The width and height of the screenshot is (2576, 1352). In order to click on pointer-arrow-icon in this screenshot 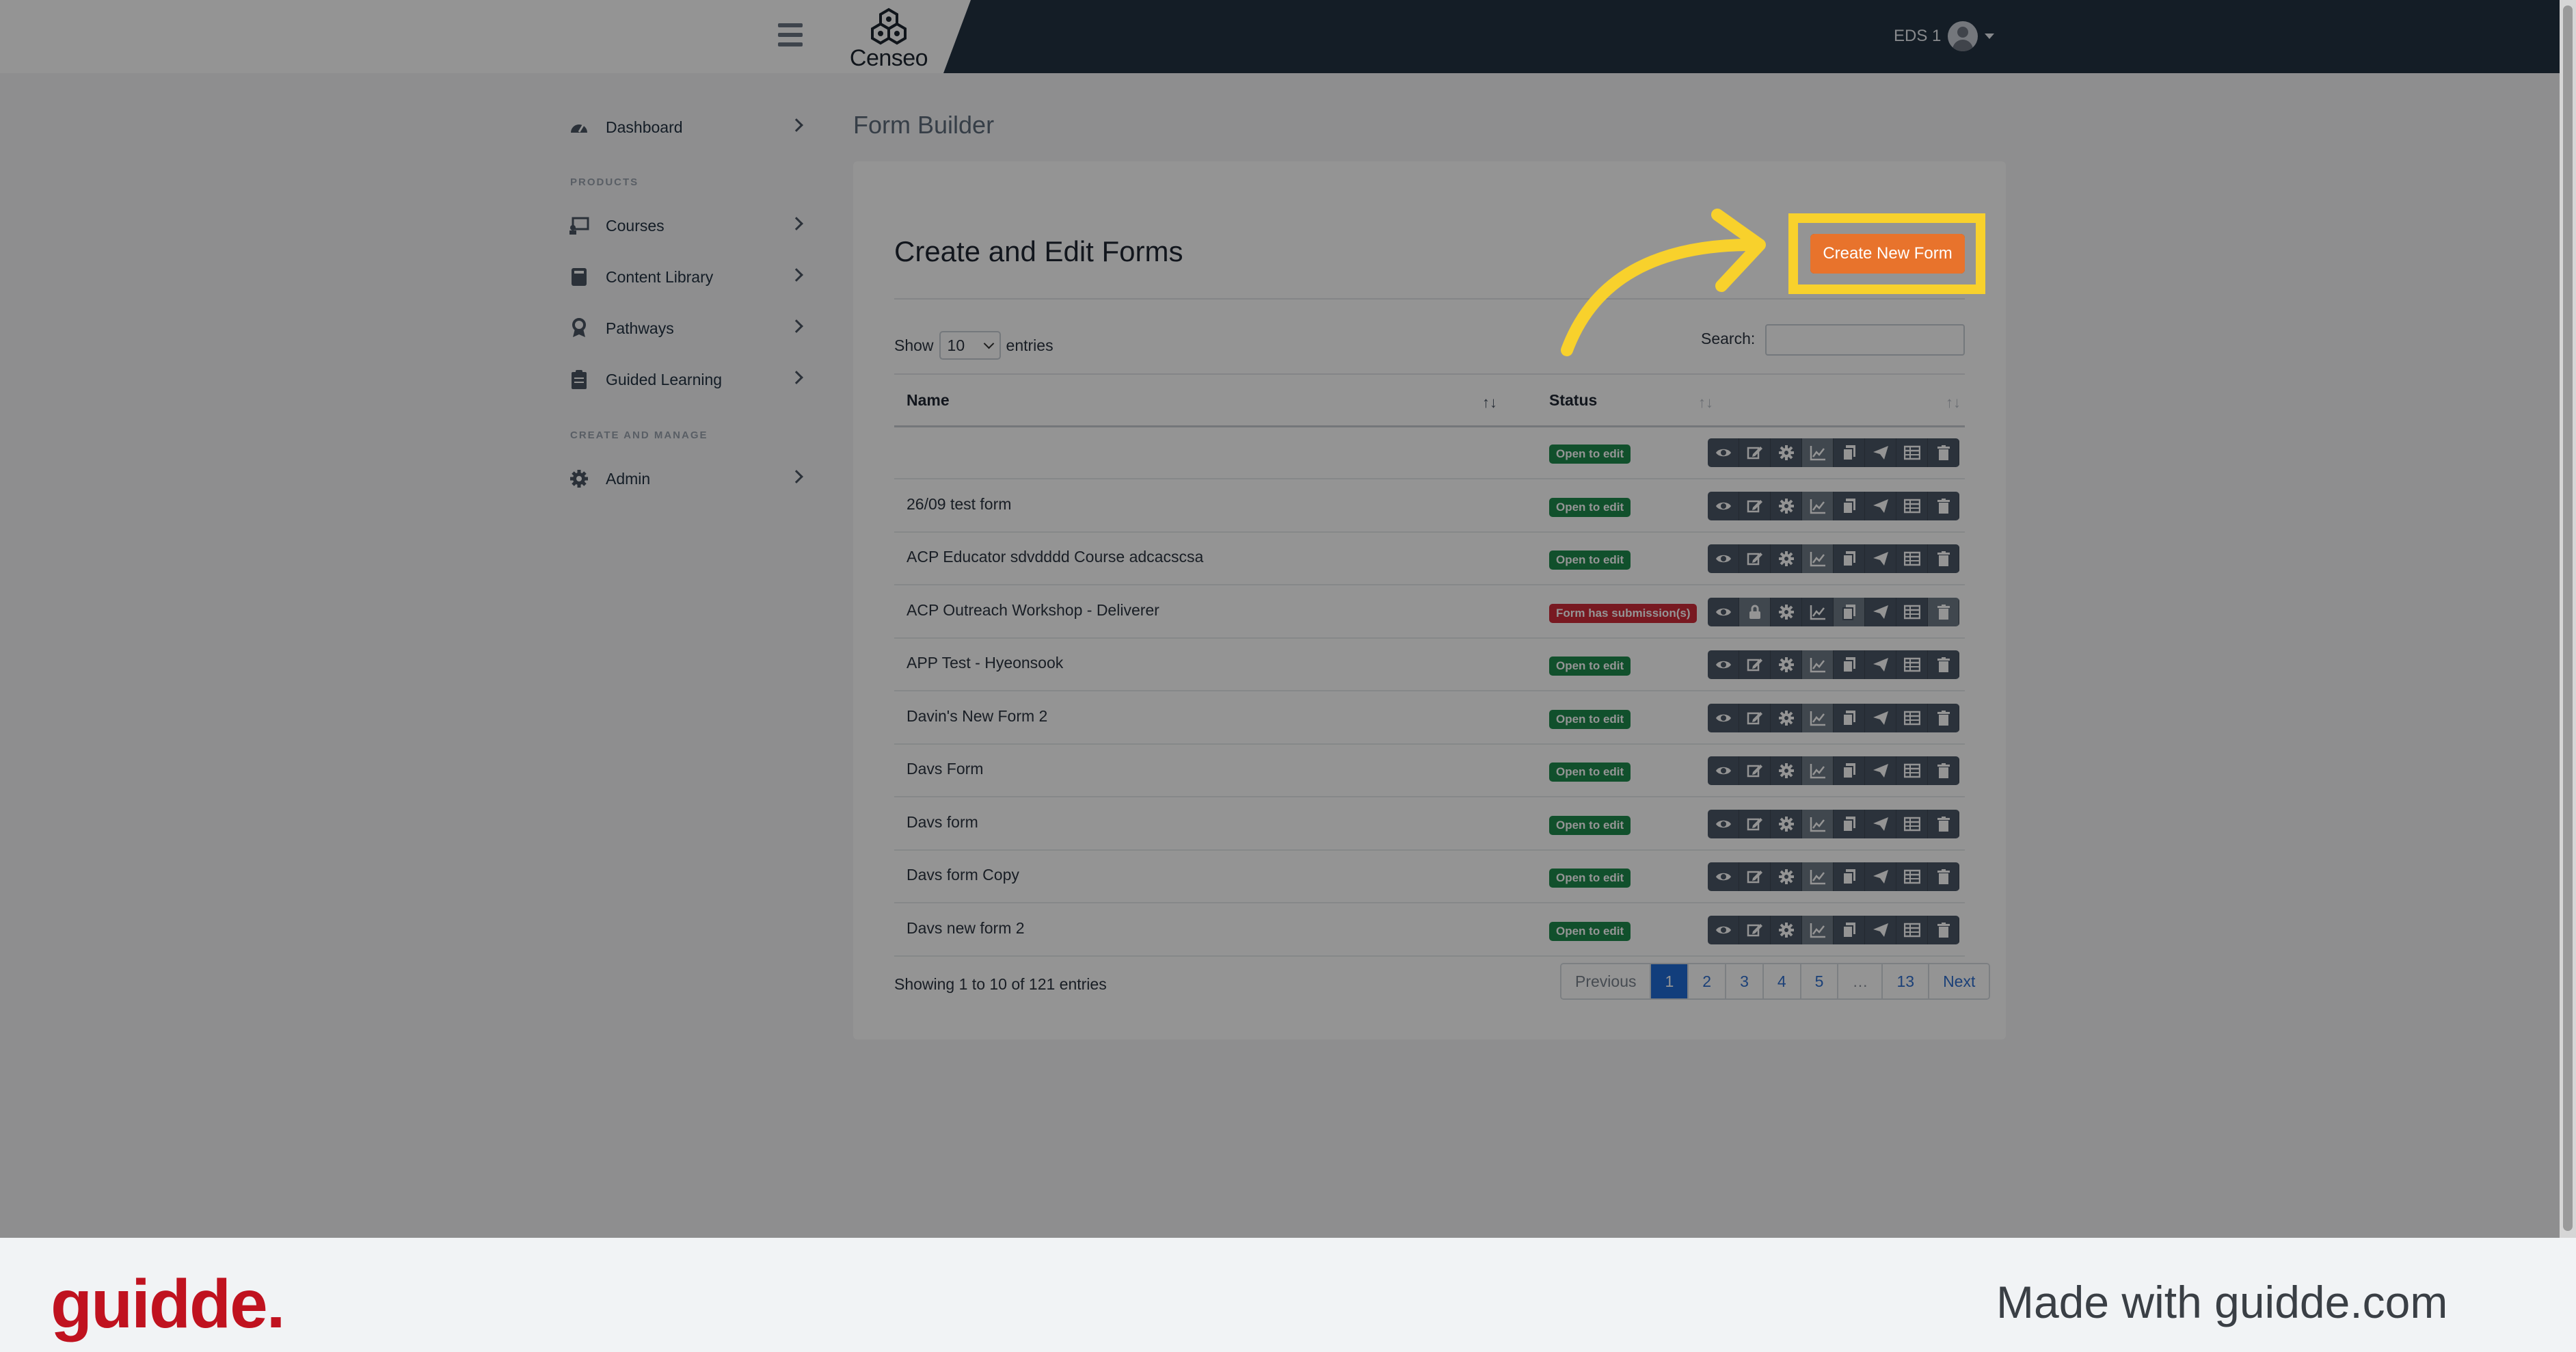, I will do `click(1663, 282)`.